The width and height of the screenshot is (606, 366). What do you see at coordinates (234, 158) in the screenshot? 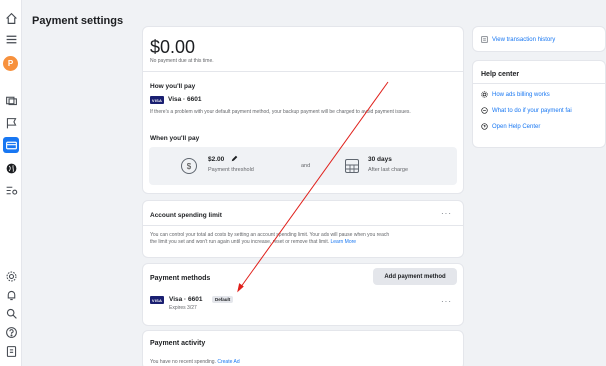
I see `edit-pencil-icon` at bounding box center [234, 158].